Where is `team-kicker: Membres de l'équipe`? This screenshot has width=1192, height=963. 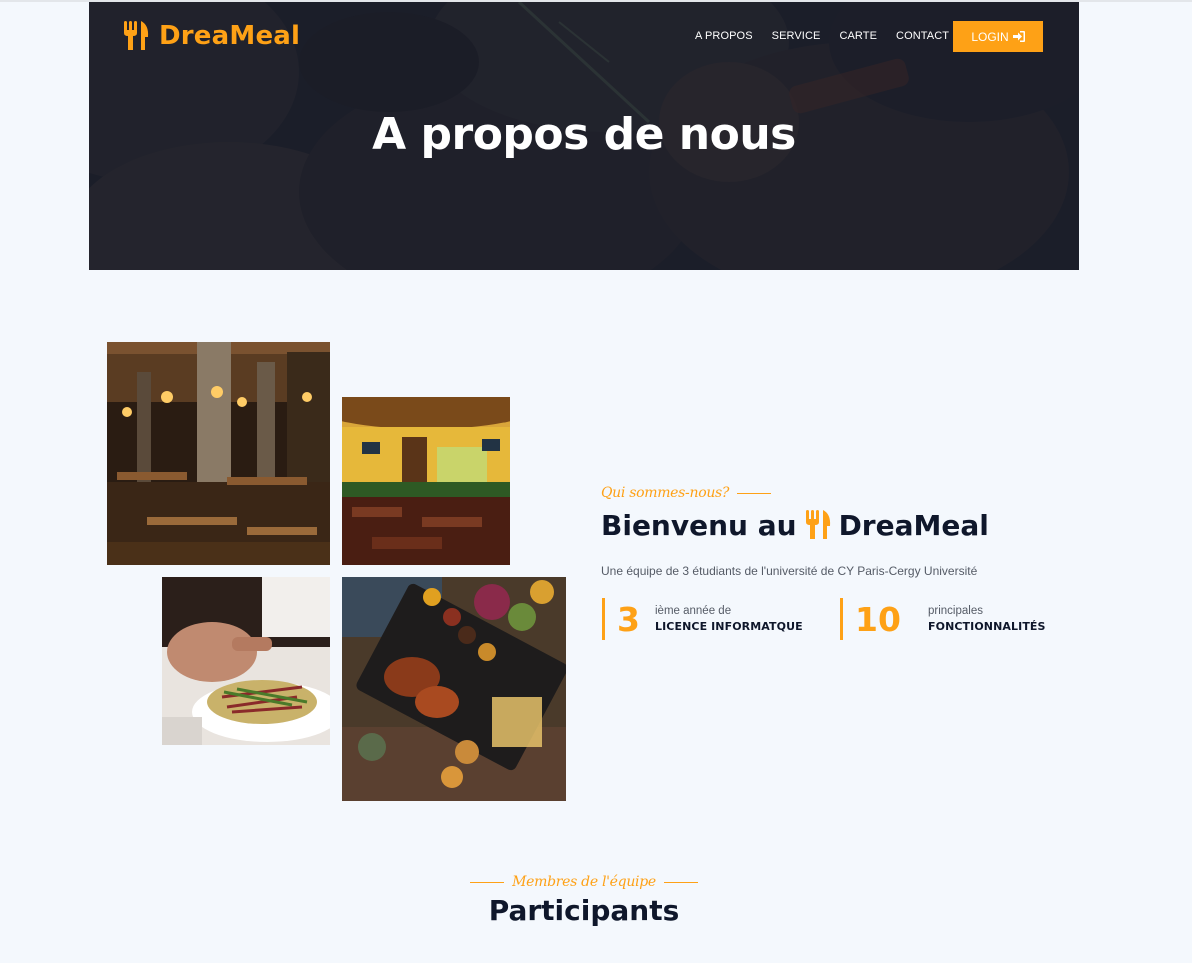 team-kicker: Membres de l'équipe is located at coordinates (584, 882).